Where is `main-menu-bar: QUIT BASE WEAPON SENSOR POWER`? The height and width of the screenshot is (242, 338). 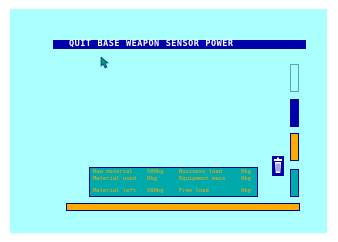 main-menu-bar: QUIT BASE WEAPON SENSOR POWER is located at coordinates (179, 44).